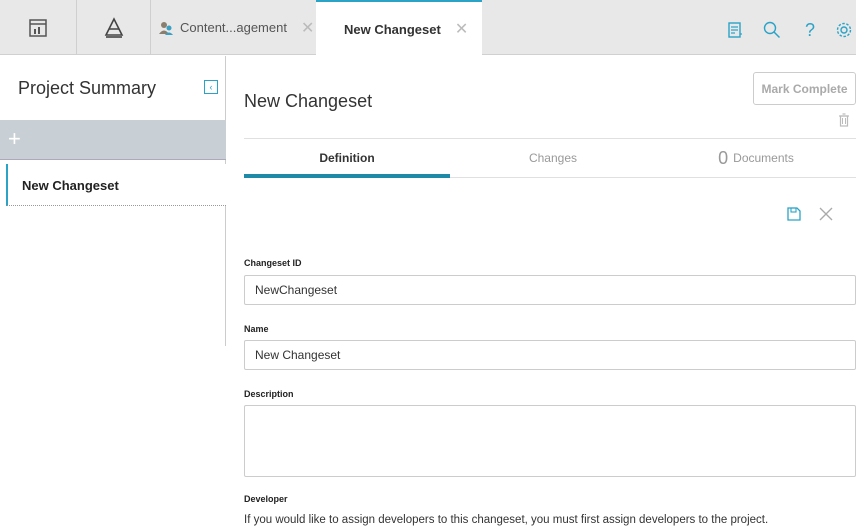 This screenshot has width=856, height=531. I want to click on documents-count: 0, so click(723, 157).